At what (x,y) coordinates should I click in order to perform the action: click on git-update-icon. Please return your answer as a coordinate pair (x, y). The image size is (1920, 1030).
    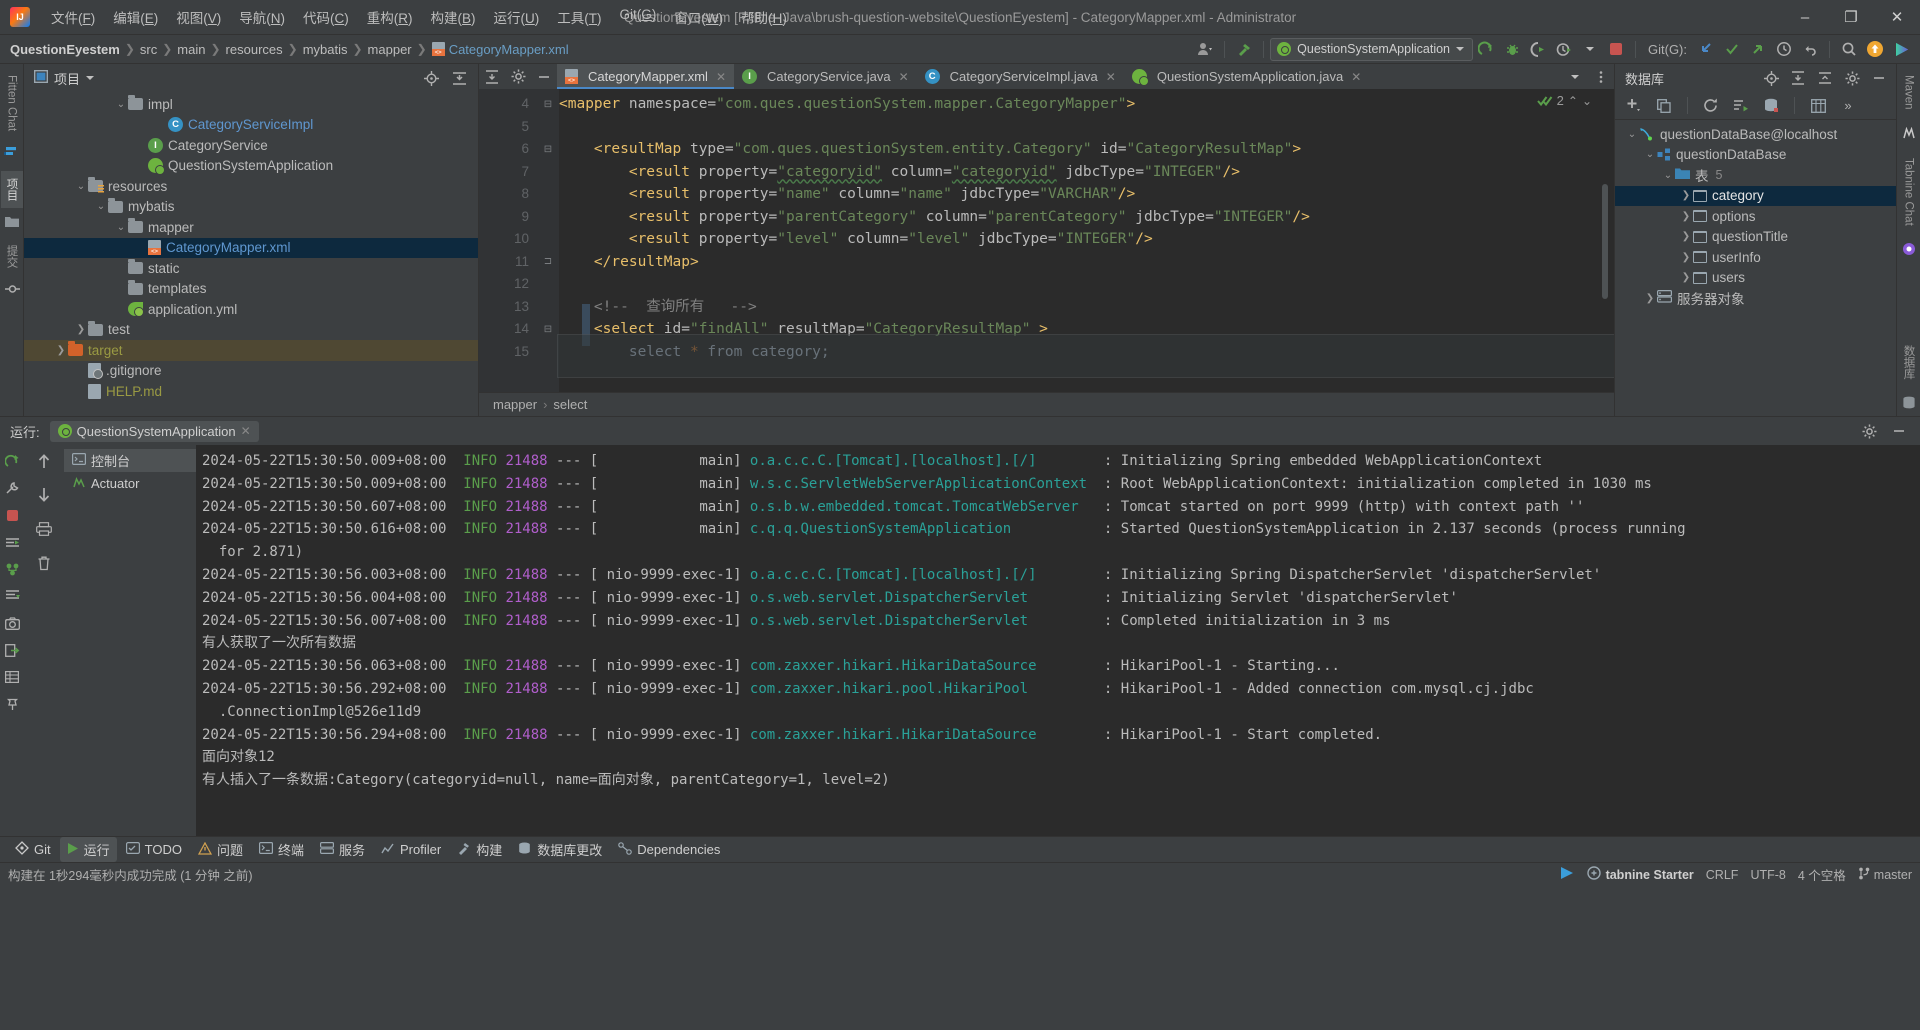
    Looking at the image, I should click on (1706, 49).